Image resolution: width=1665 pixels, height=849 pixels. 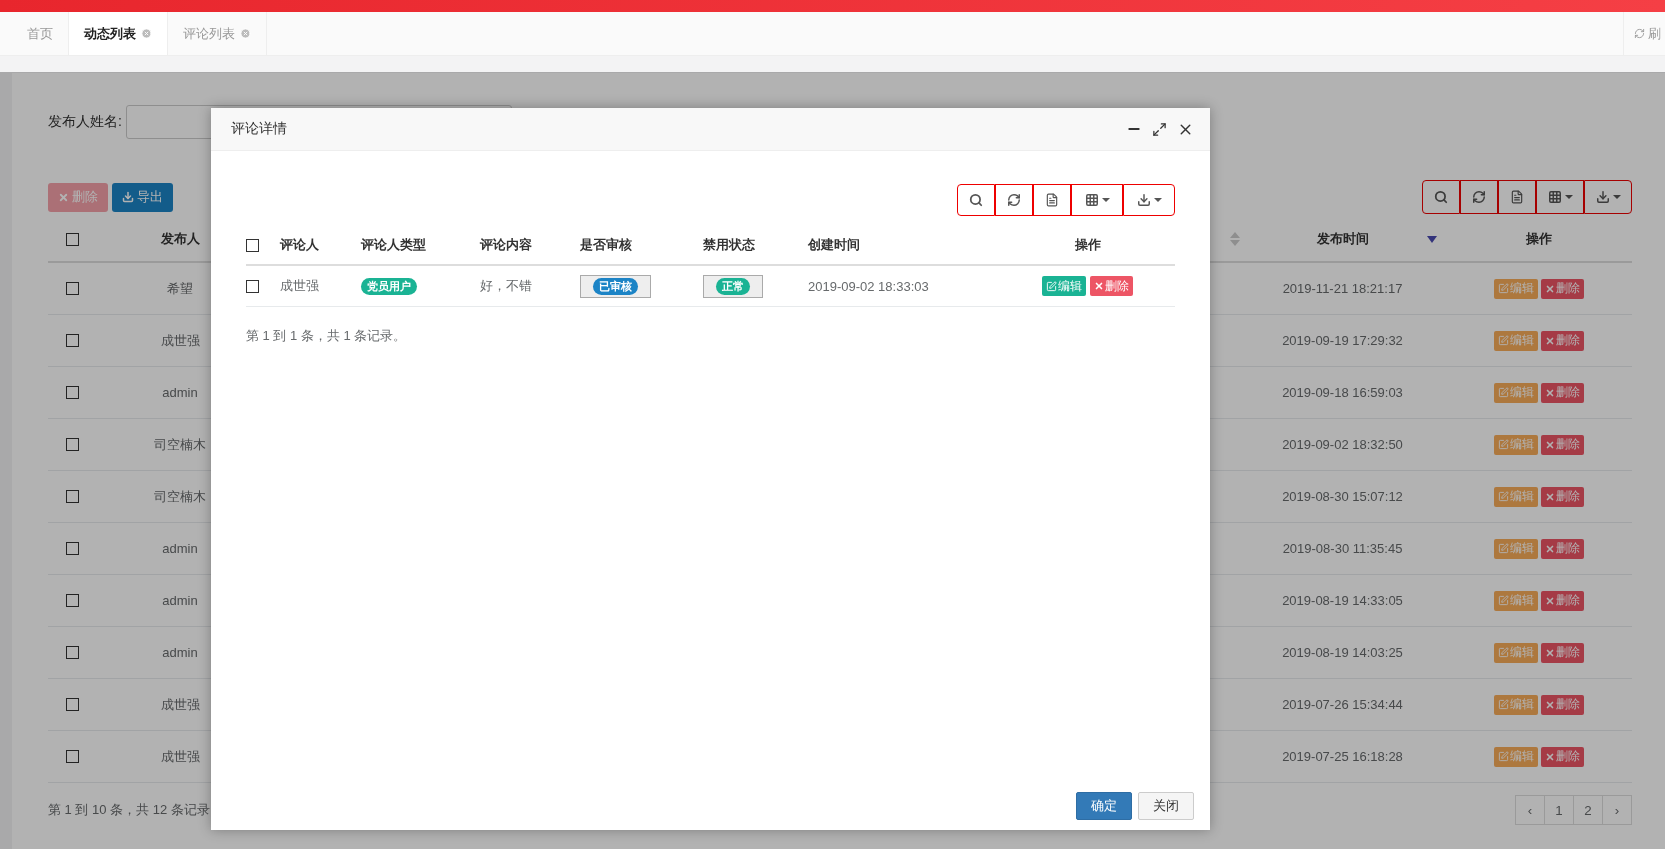 What do you see at coordinates (1342, 704) in the screenshot?
I see `table-cell: 2019-07-26 15:34:44` at bounding box center [1342, 704].